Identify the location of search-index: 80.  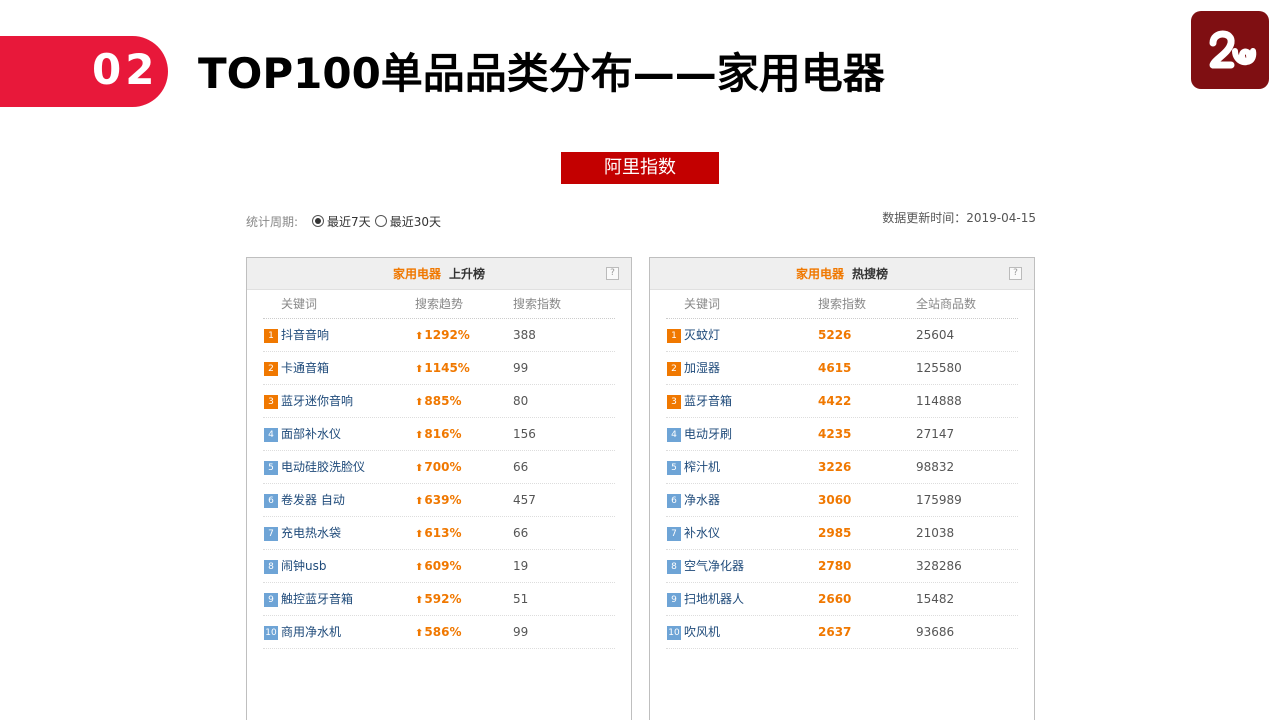
(521, 401).